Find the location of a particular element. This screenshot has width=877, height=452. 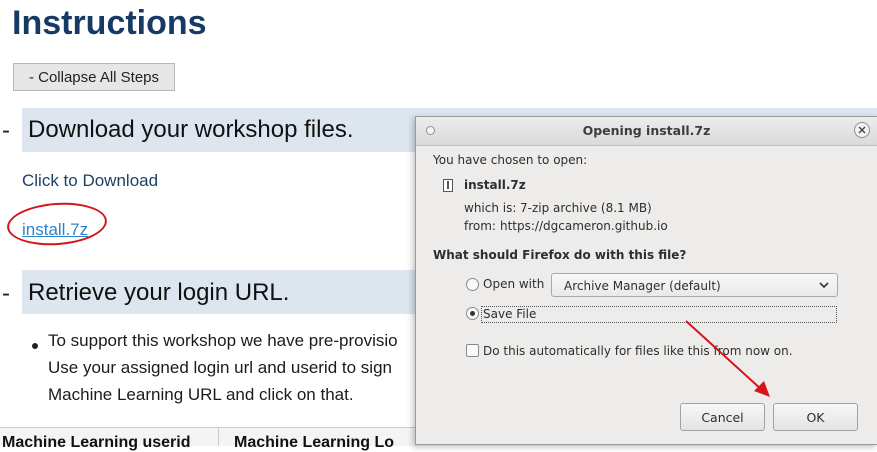

open-with-app-select: Archive Manager (default) is located at coordinates (694, 285).